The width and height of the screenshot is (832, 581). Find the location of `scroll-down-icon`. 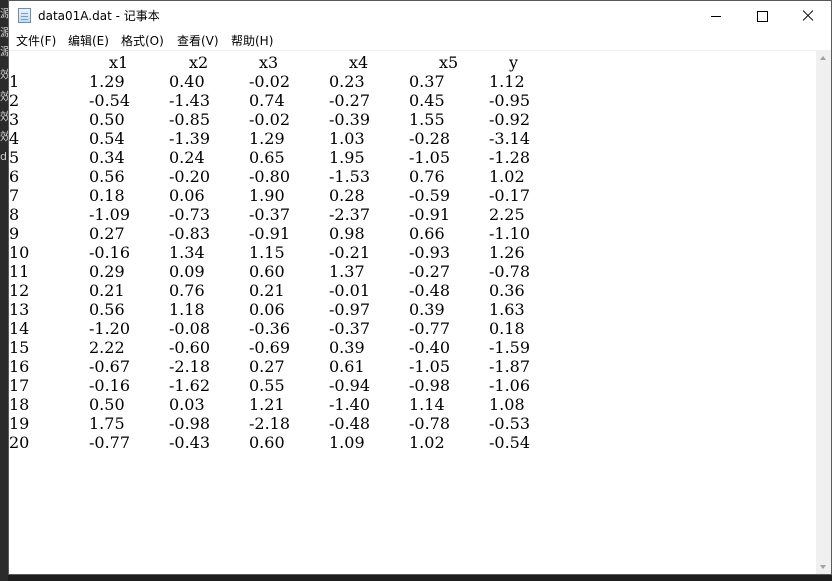

scroll-down-icon is located at coordinates (823, 566).